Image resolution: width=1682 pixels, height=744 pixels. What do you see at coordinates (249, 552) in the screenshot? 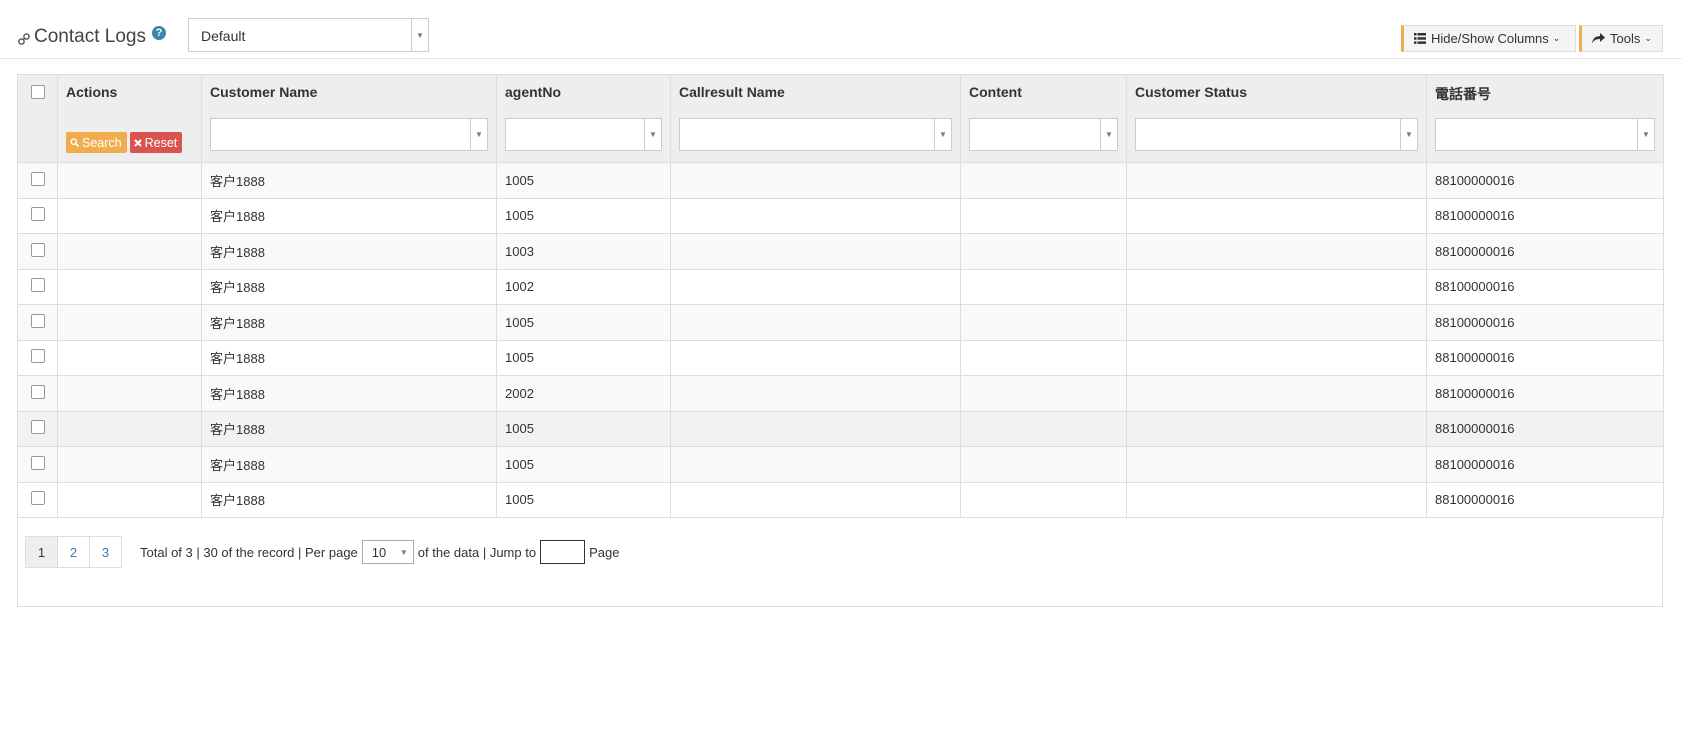
I see `pagination-info: Total of 3 | 30 of the record | Per page` at bounding box center [249, 552].